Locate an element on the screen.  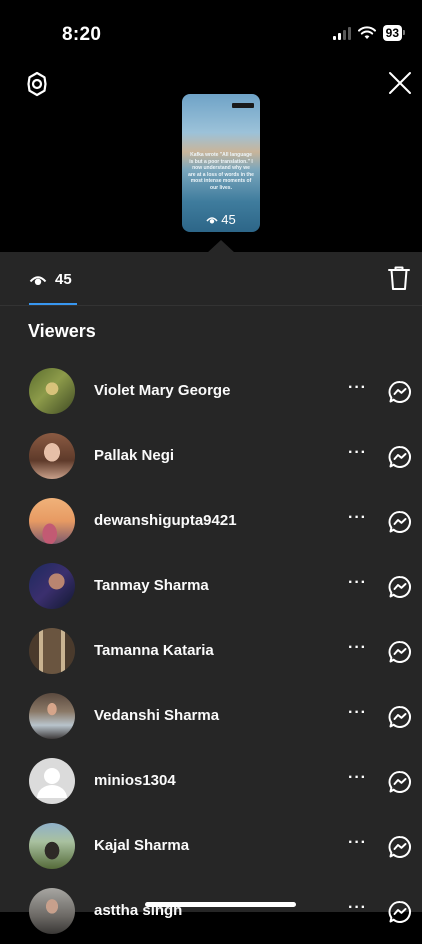
viewer-name: Vedanshi Sharma is located at coordinates (156, 715).